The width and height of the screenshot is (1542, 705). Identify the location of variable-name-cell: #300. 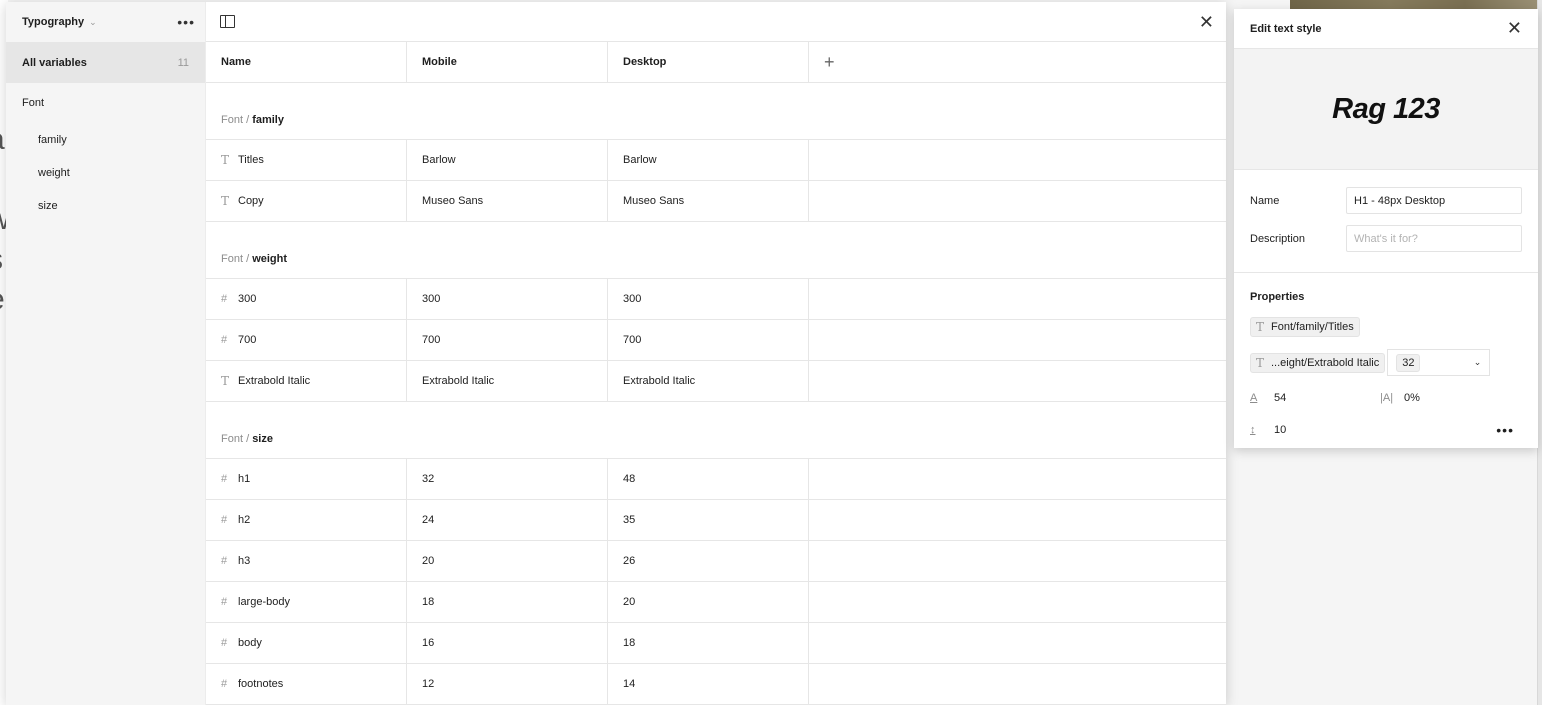
(306, 299).